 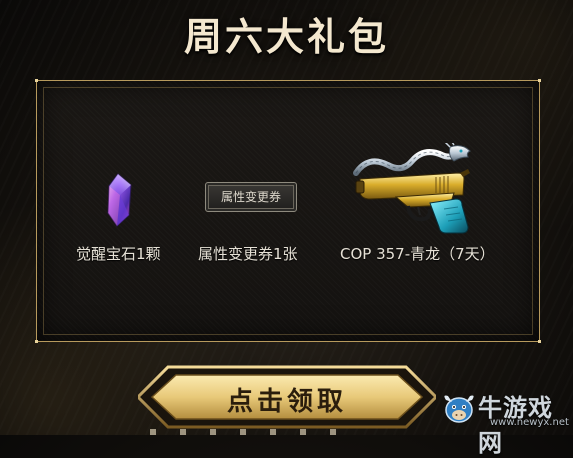 I want to click on bottom-decoration-strip, so click(x=250, y=432).